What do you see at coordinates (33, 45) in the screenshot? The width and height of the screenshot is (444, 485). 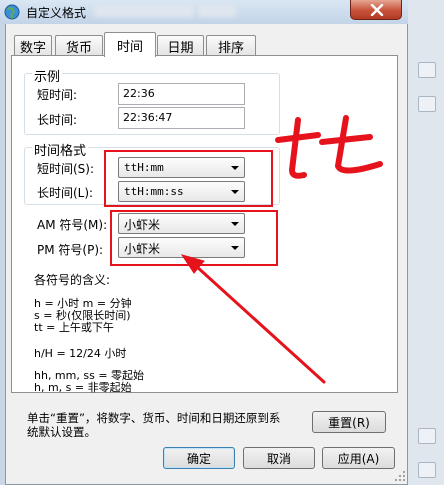 I see `tab-number: 数字` at bounding box center [33, 45].